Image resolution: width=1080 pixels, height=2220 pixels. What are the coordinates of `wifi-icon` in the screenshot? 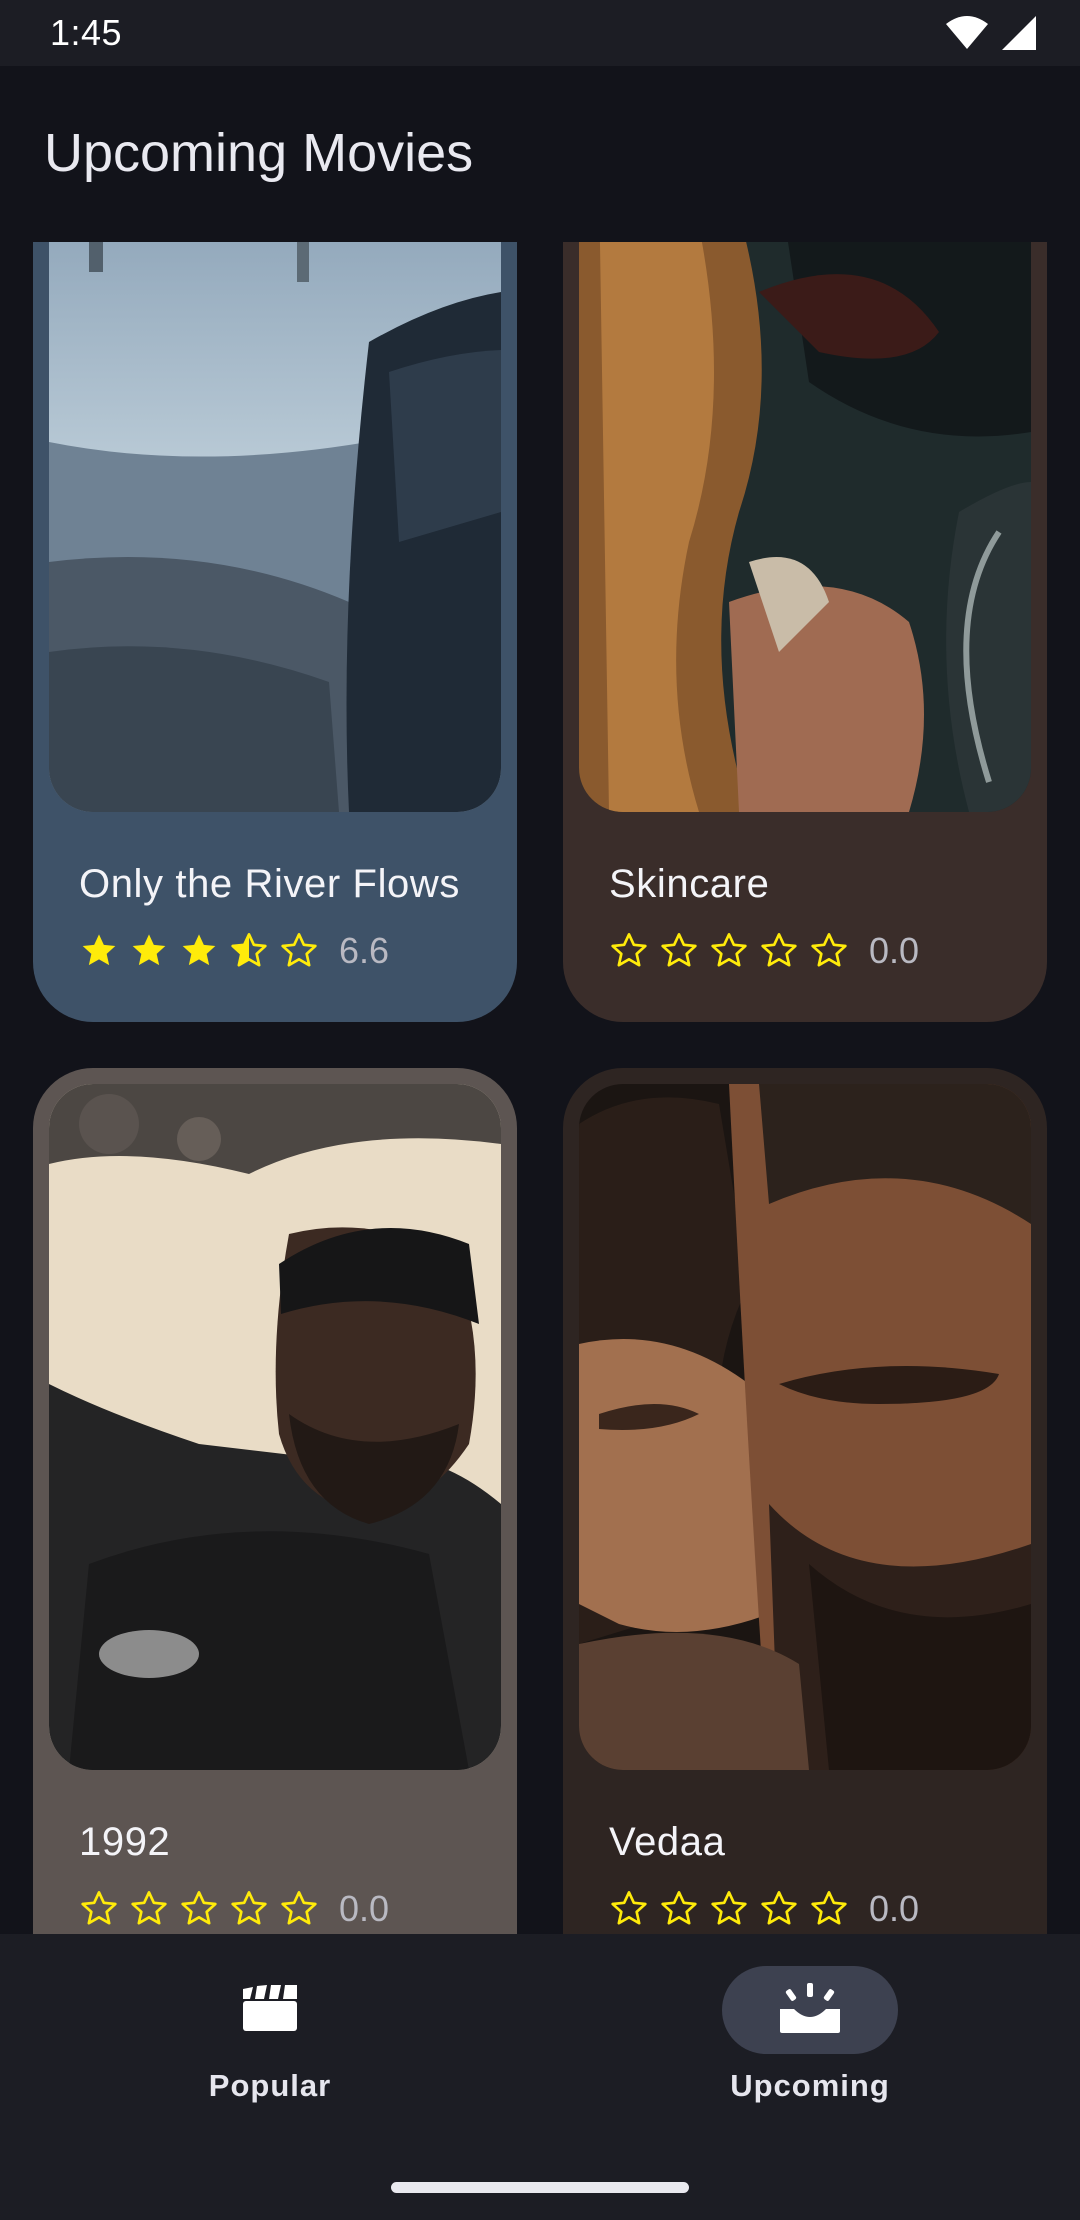 It's located at (967, 33).